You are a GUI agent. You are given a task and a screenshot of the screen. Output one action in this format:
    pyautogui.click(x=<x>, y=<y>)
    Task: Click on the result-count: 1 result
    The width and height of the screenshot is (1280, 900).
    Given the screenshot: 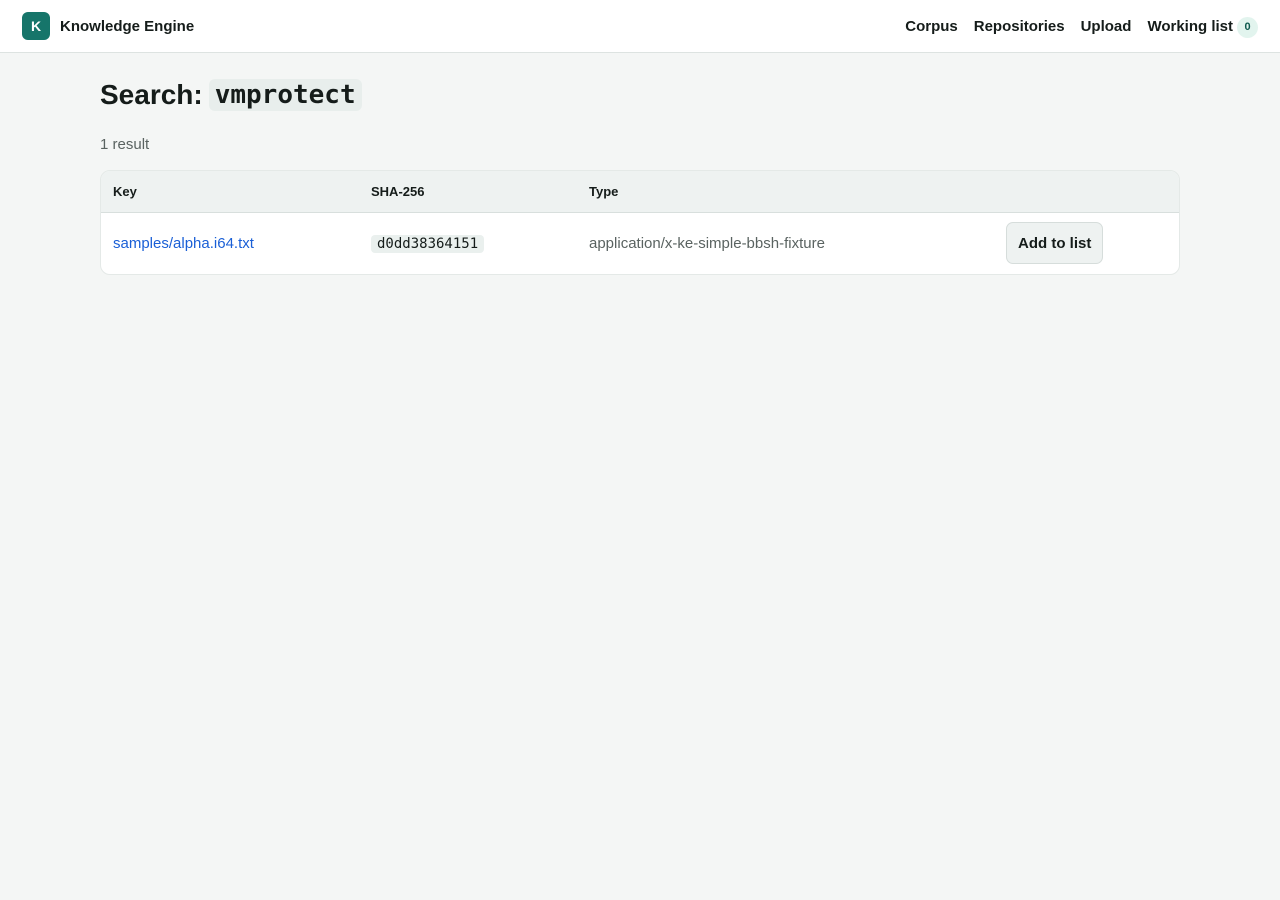 What is the action you would take?
    pyautogui.click(x=125, y=144)
    